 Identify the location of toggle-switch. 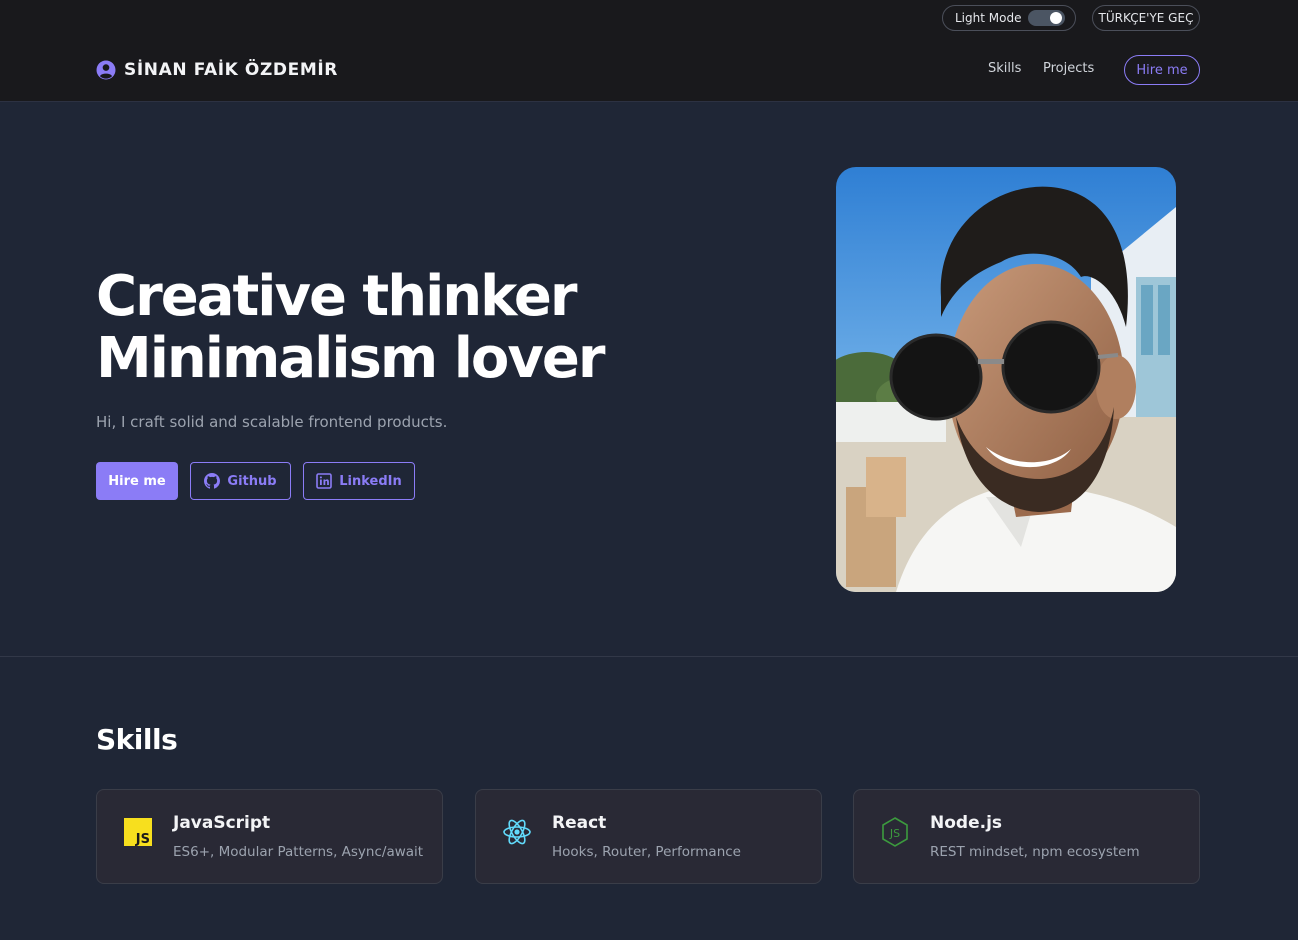
(1046, 18).